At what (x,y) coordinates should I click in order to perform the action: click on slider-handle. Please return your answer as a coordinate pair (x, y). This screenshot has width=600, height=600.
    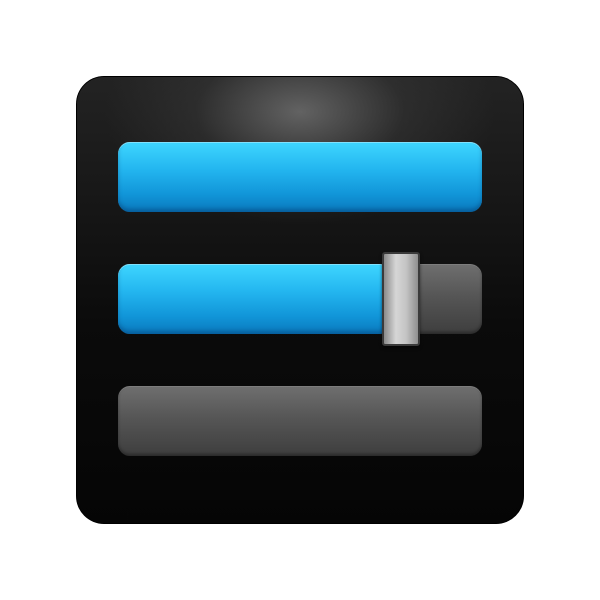
    Looking at the image, I should click on (400, 299).